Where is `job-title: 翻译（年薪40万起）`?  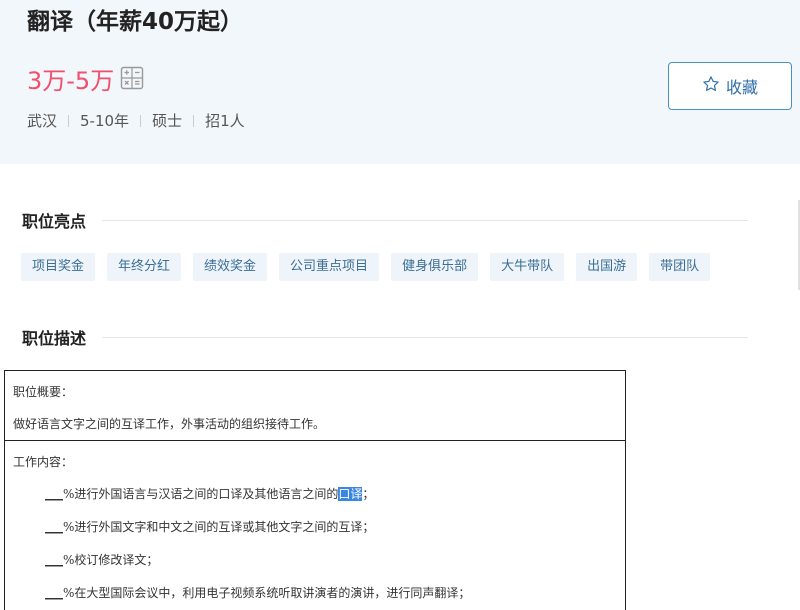
job-title: 翻译（年薪40万起） is located at coordinates (135, 22).